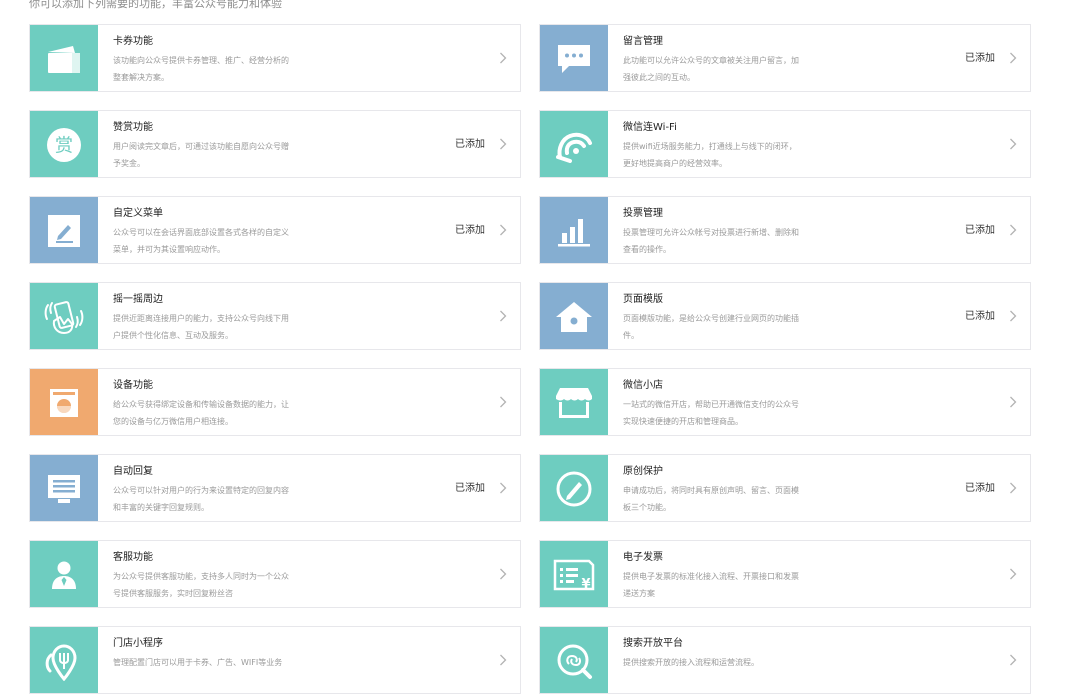 This screenshot has height=694, width=1080. Describe the element at coordinates (201, 327) in the screenshot. I see `feature-desc: 提供近距离连接用户的能力，支持公众号向线下用户提供个性化信息、互动及服务。` at that location.